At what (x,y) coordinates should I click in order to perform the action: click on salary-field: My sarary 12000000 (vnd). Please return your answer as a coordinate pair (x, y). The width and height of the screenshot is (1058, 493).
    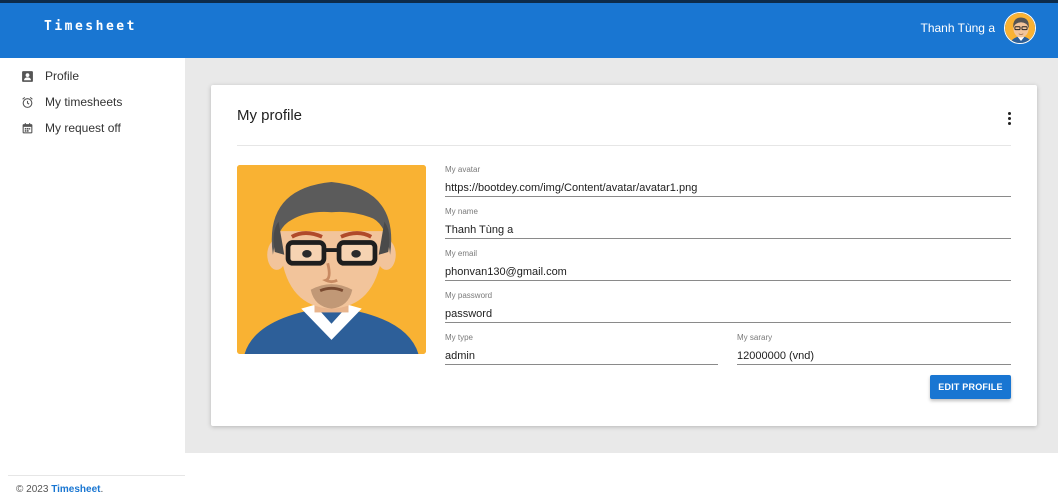
    Looking at the image, I should click on (874, 349).